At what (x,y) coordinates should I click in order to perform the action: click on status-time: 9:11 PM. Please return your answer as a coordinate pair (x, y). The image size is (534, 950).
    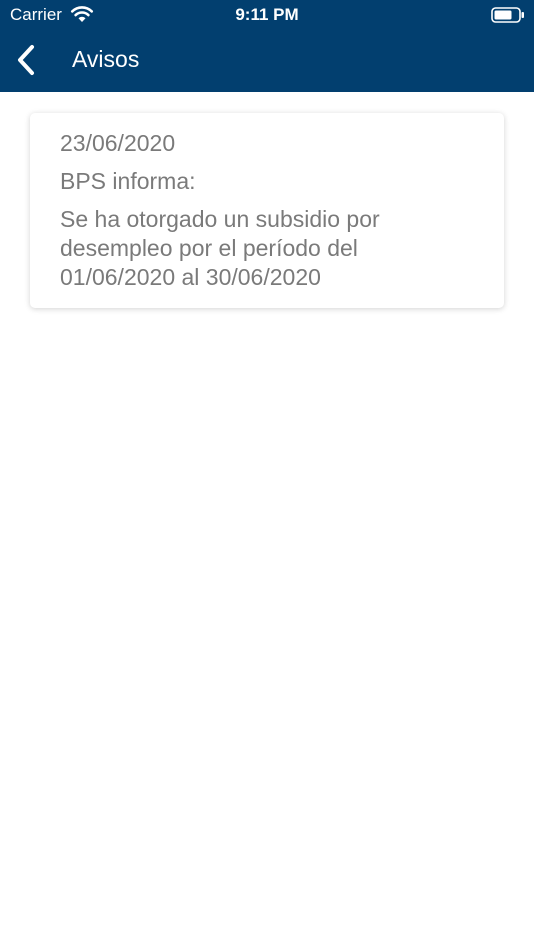
    Looking at the image, I should click on (267, 14).